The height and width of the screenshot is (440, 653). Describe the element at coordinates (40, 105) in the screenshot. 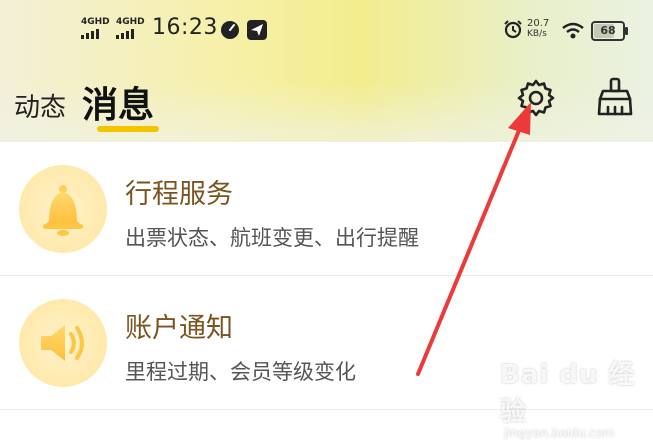

I see `tab-dynamic: 动态` at that location.